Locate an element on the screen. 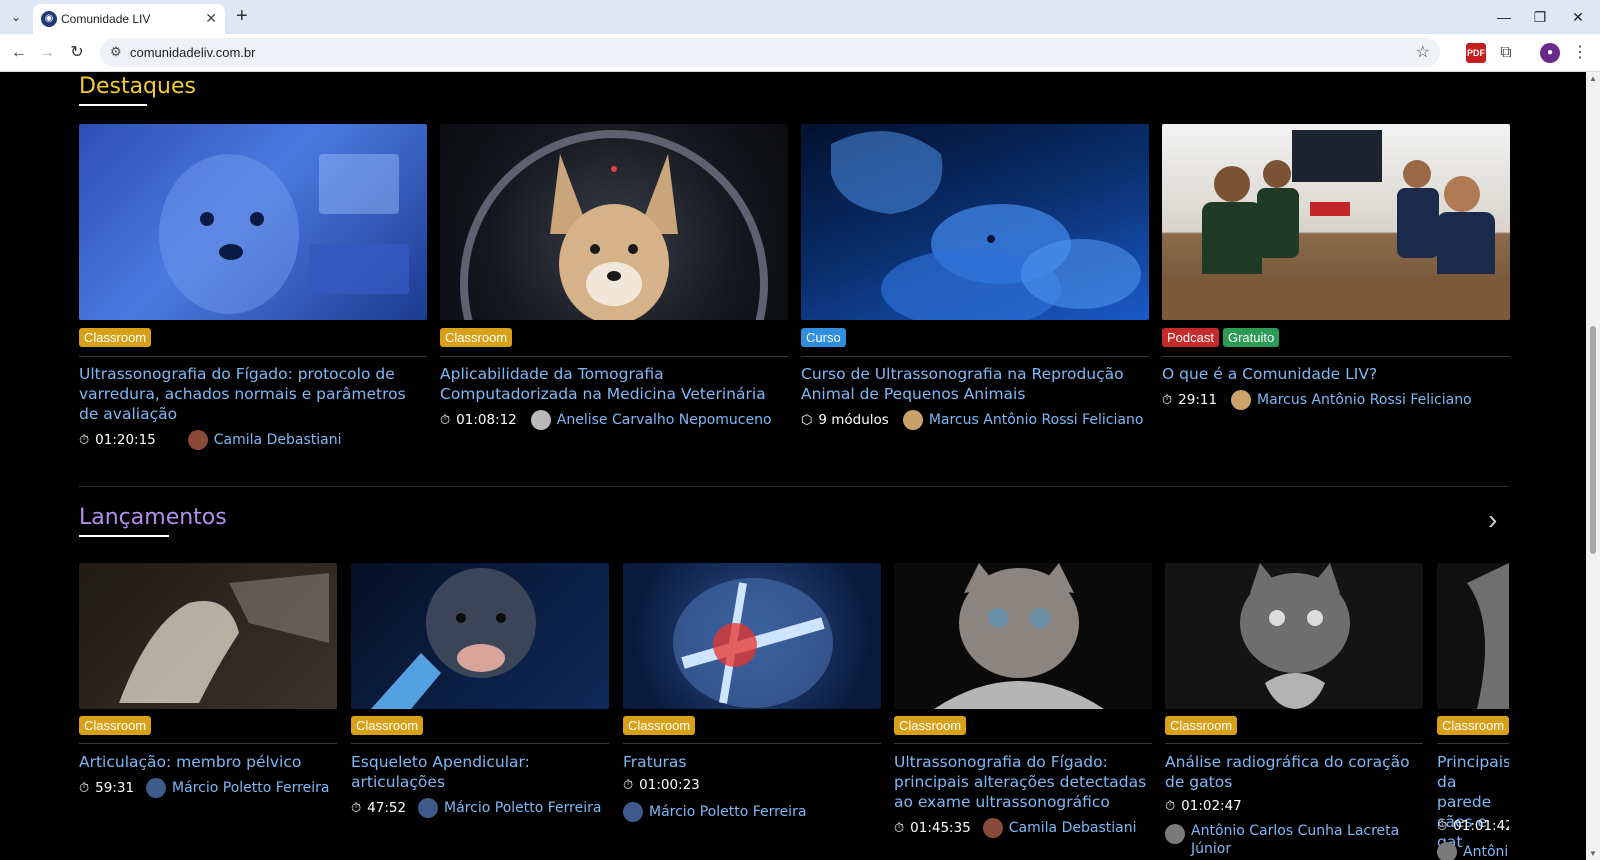 The image size is (1600, 860). browser-tab-bar: ⌄ ◉ Comunidade LIV ✕ + — ❐ ✕ is located at coordinates (800, 17).